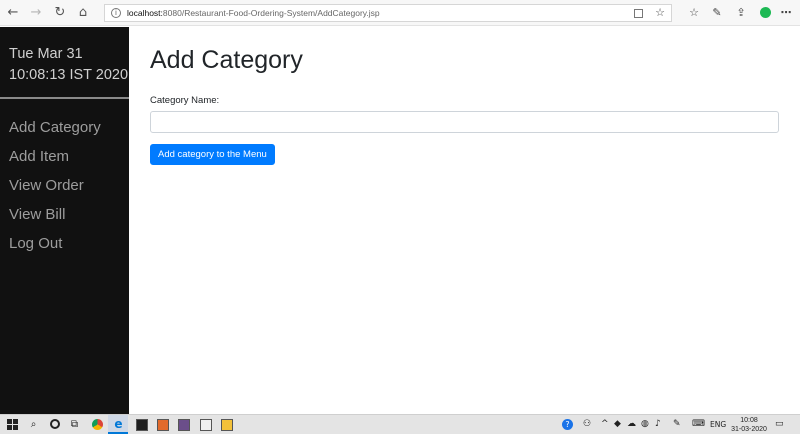  I want to click on home-icon: ⌂, so click(83, 13).